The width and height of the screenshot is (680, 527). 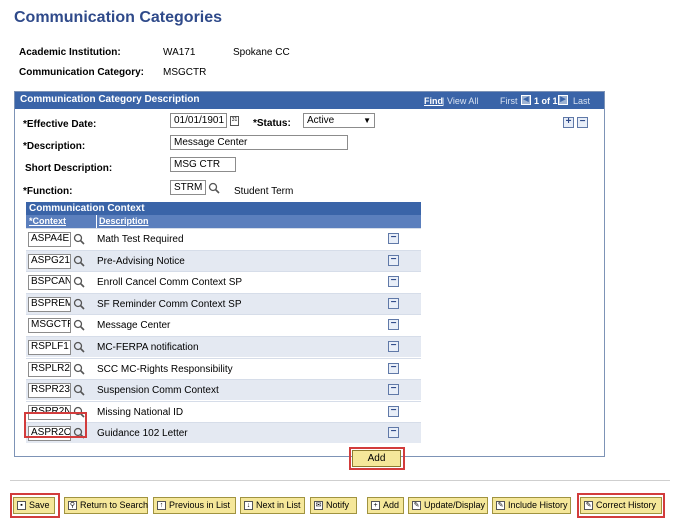 What do you see at coordinates (188, 187) in the screenshot?
I see `function-input: STRM` at bounding box center [188, 187].